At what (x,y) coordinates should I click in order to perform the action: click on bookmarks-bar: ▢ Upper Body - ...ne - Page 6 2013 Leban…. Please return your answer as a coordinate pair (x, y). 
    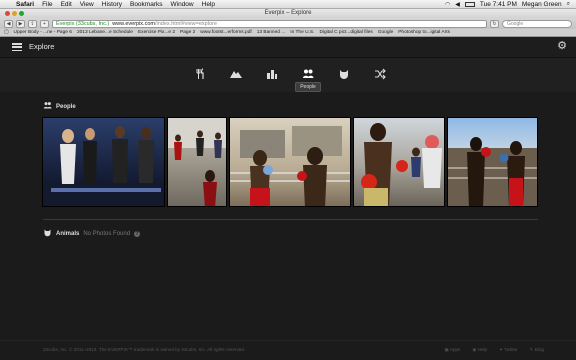
    Looking at the image, I should click on (288, 33).